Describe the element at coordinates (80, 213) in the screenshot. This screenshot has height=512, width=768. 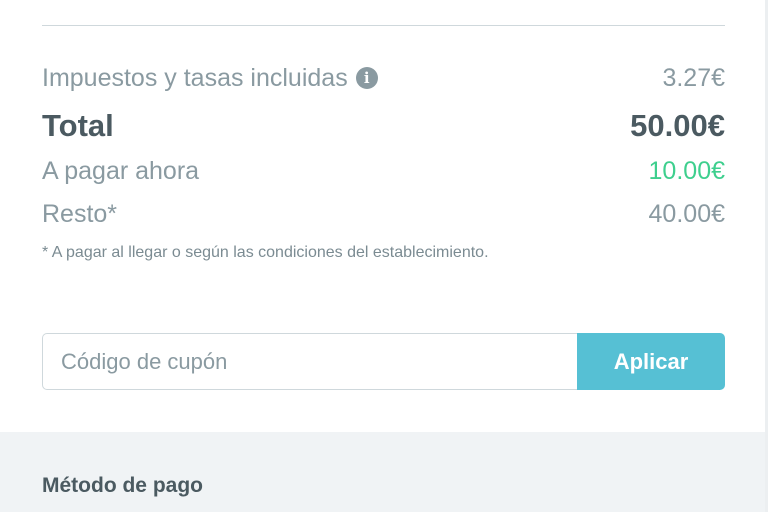
I see `rest-label: Resto*` at that location.